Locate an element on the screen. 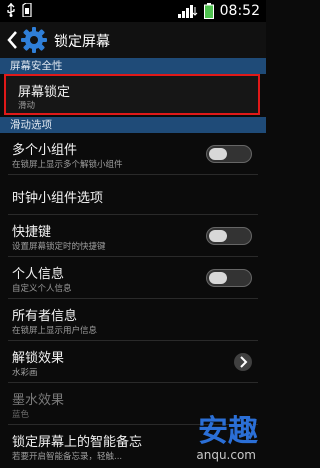 The width and height of the screenshot is (320, 468). unlock-effect-button is located at coordinates (243, 362).